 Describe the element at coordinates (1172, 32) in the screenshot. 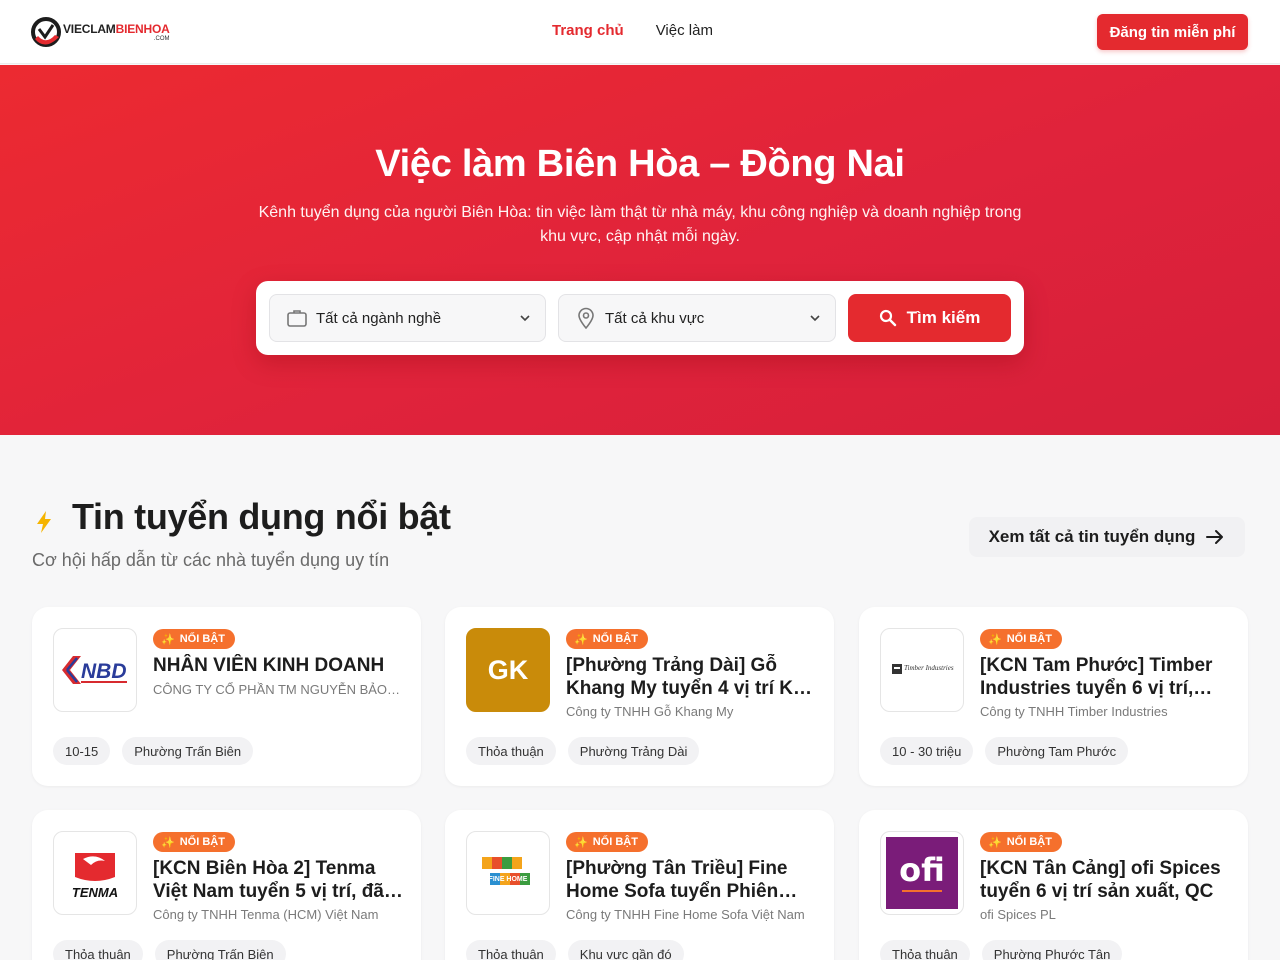

I see `post-job-button: Đăng tin miễn phí` at that location.